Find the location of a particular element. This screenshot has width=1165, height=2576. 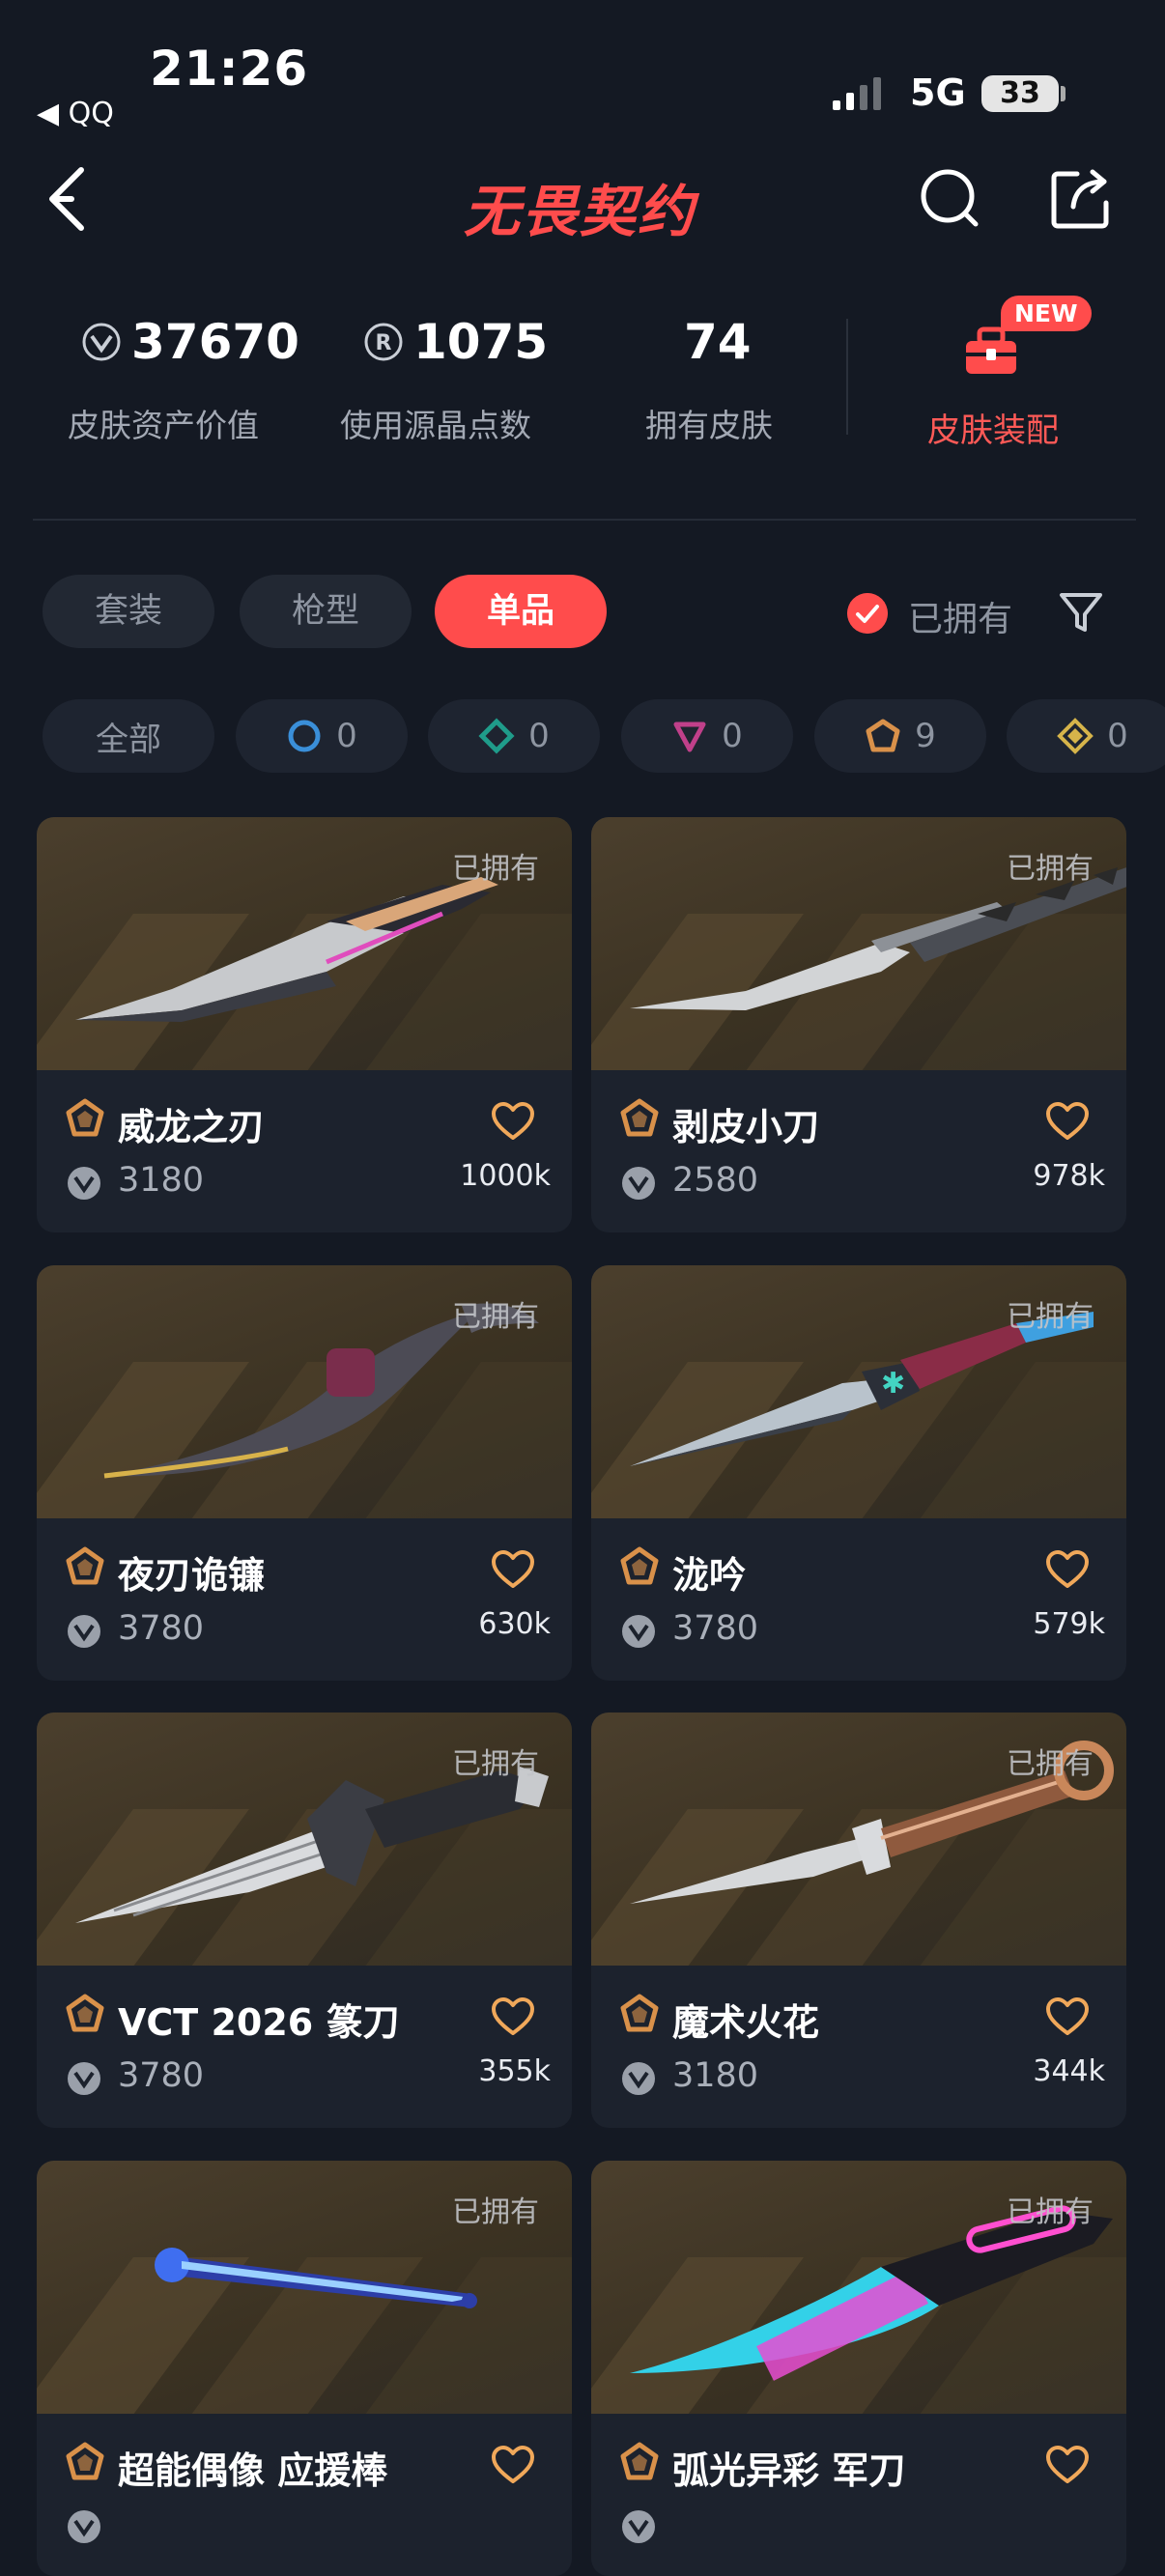

radianite-icon: R is located at coordinates (383, 342).